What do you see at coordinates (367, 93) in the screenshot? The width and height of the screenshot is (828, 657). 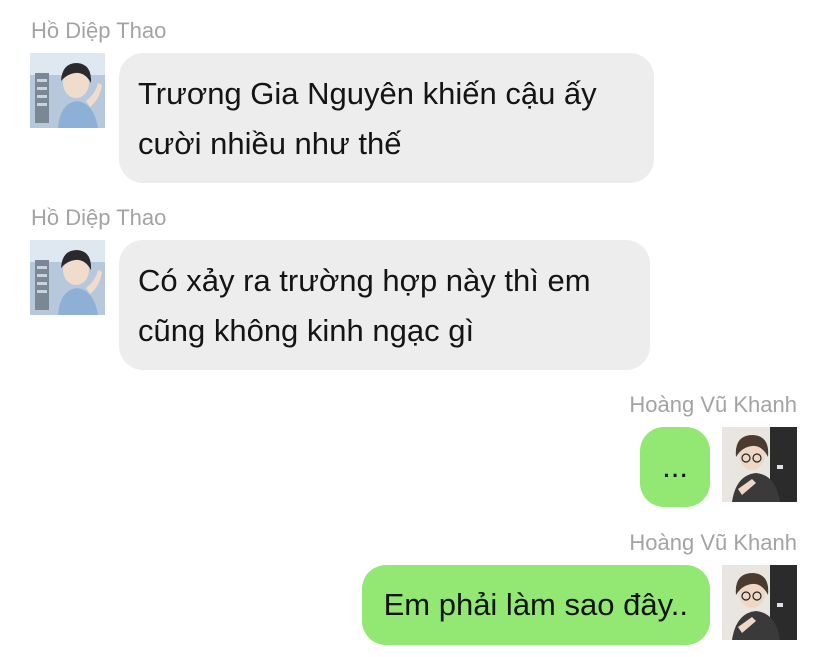 I see `message-text: Trương Gia Nguyên khiến cậu ấy` at bounding box center [367, 93].